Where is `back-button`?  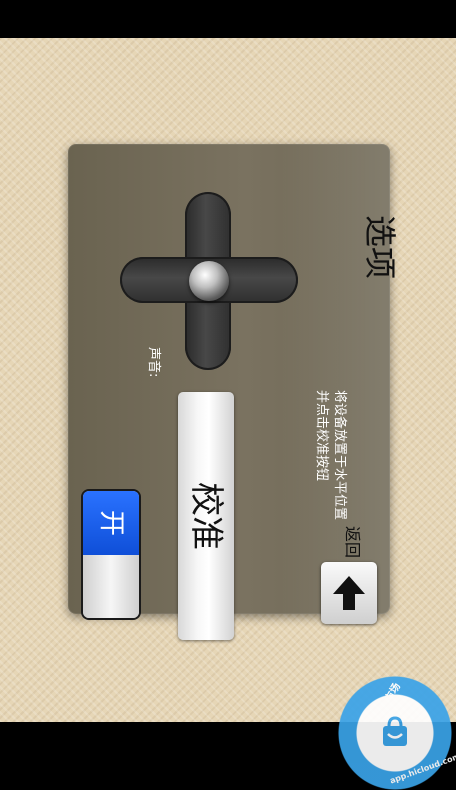
back-button is located at coordinates (349, 593).